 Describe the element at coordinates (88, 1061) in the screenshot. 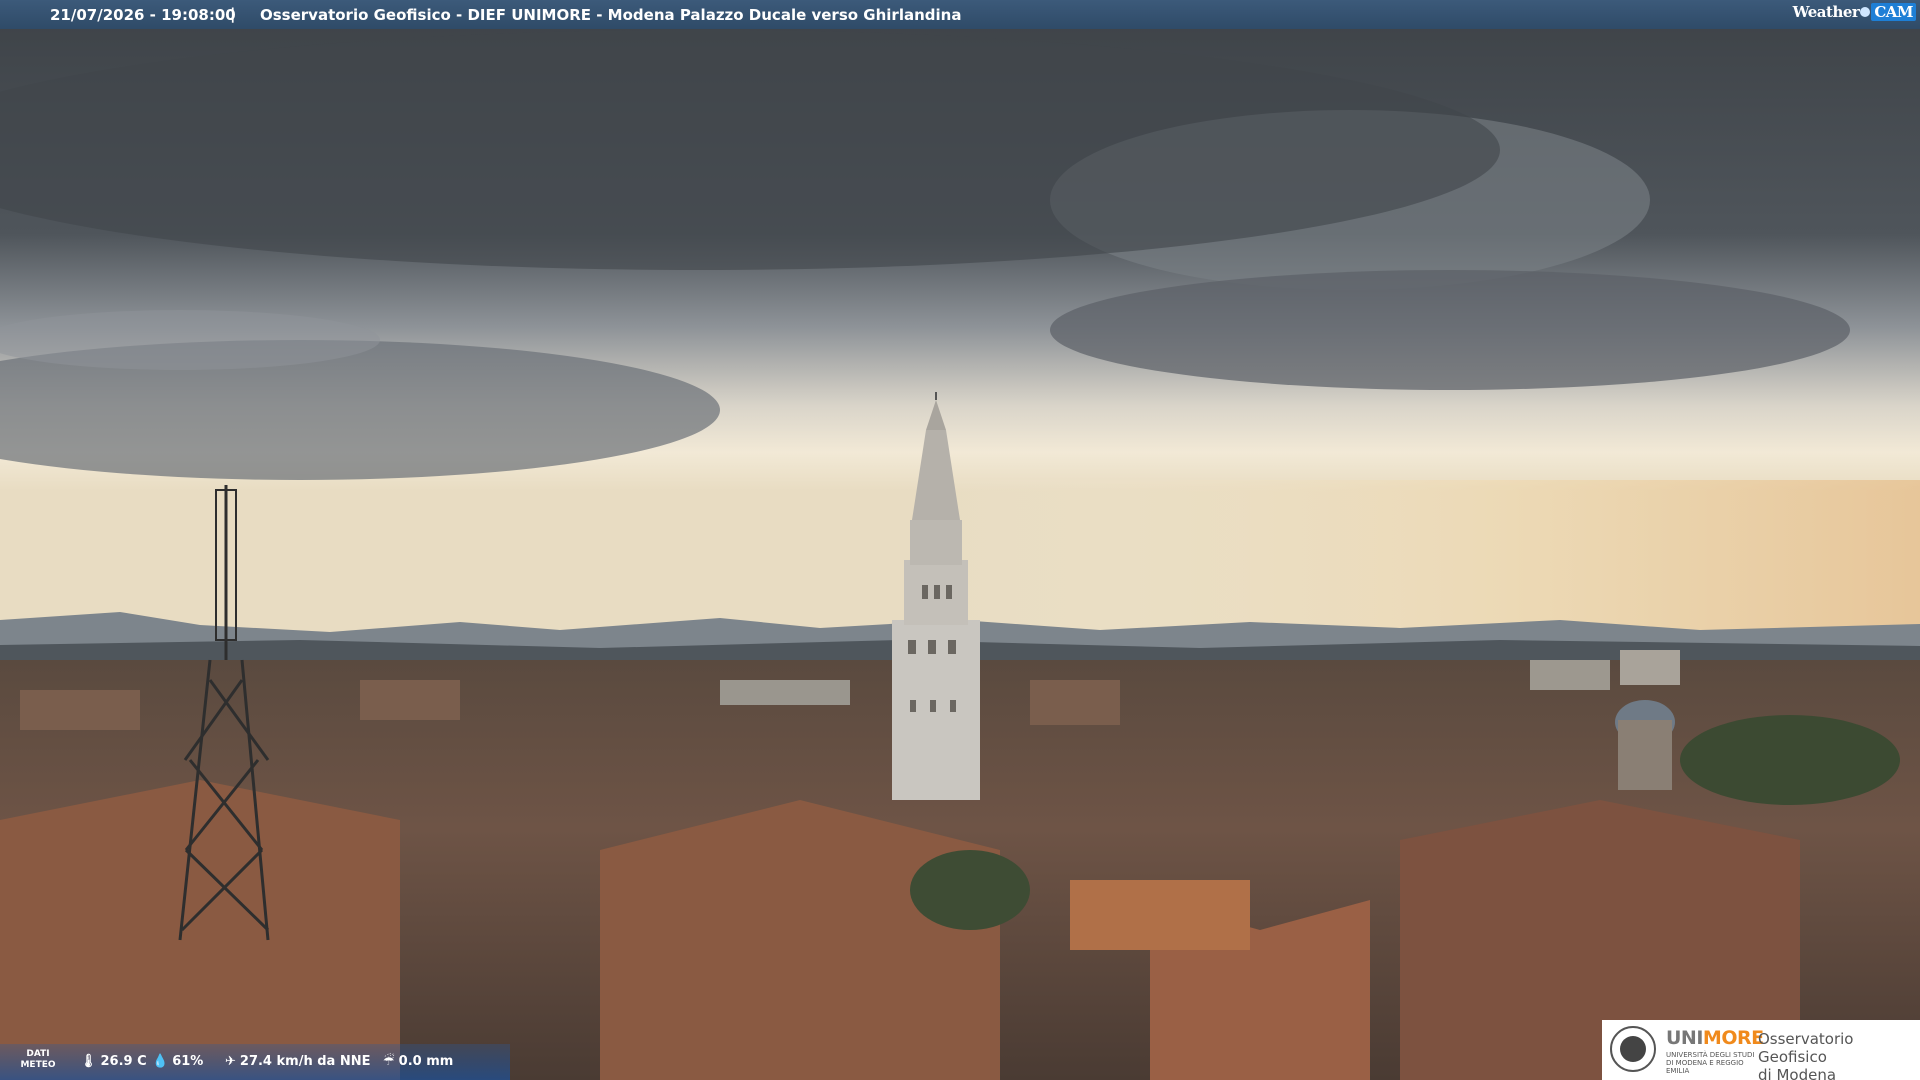

I see `thermometer-icon: 🌡` at that location.